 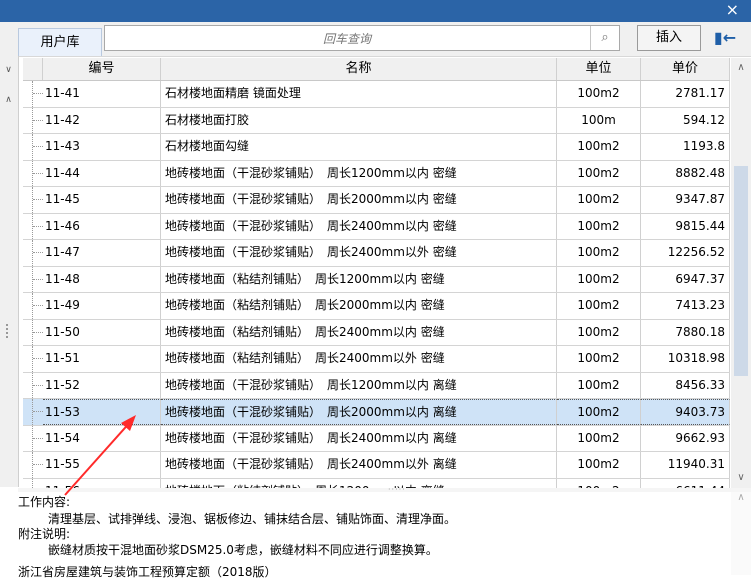 I want to click on column-header-price: 单价, so click(x=685, y=69).